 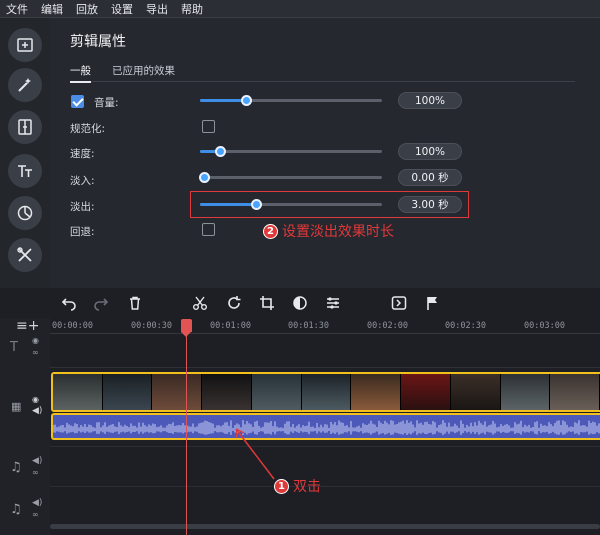 I want to click on normalize-label: 规范化:, so click(x=88, y=129).